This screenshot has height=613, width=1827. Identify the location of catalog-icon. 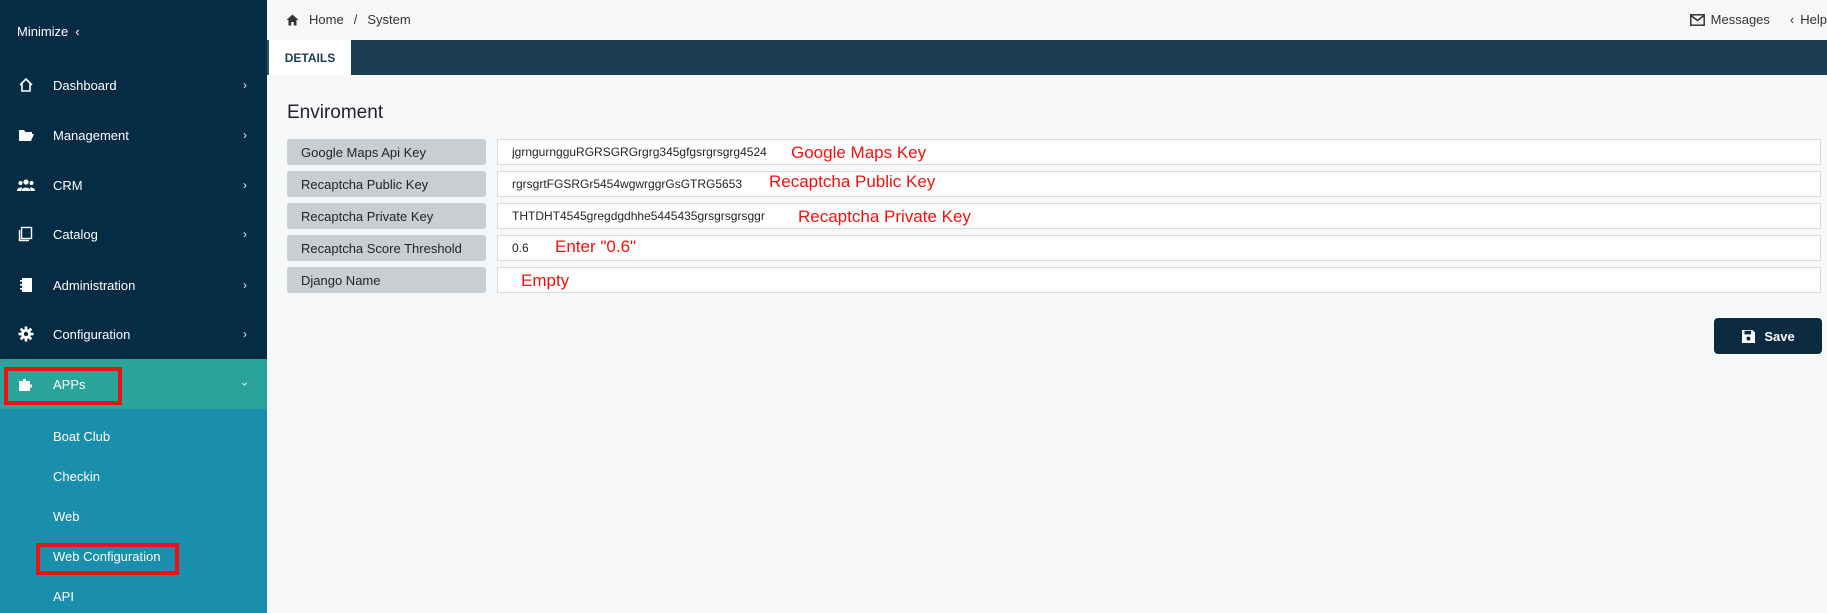
(26, 234).